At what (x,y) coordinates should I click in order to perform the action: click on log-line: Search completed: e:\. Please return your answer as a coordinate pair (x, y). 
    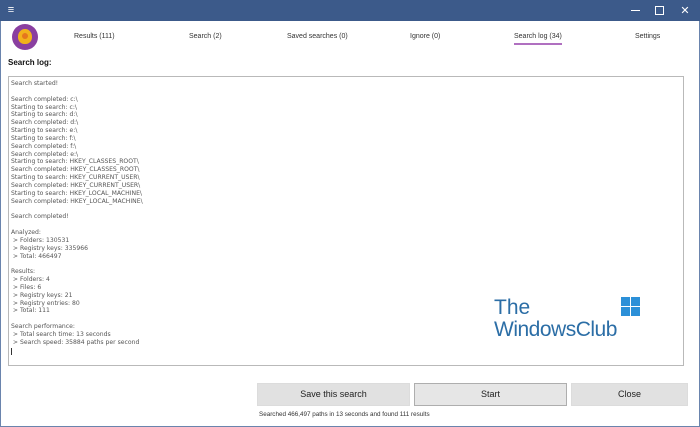
    Looking at the image, I should click on (45, 154).